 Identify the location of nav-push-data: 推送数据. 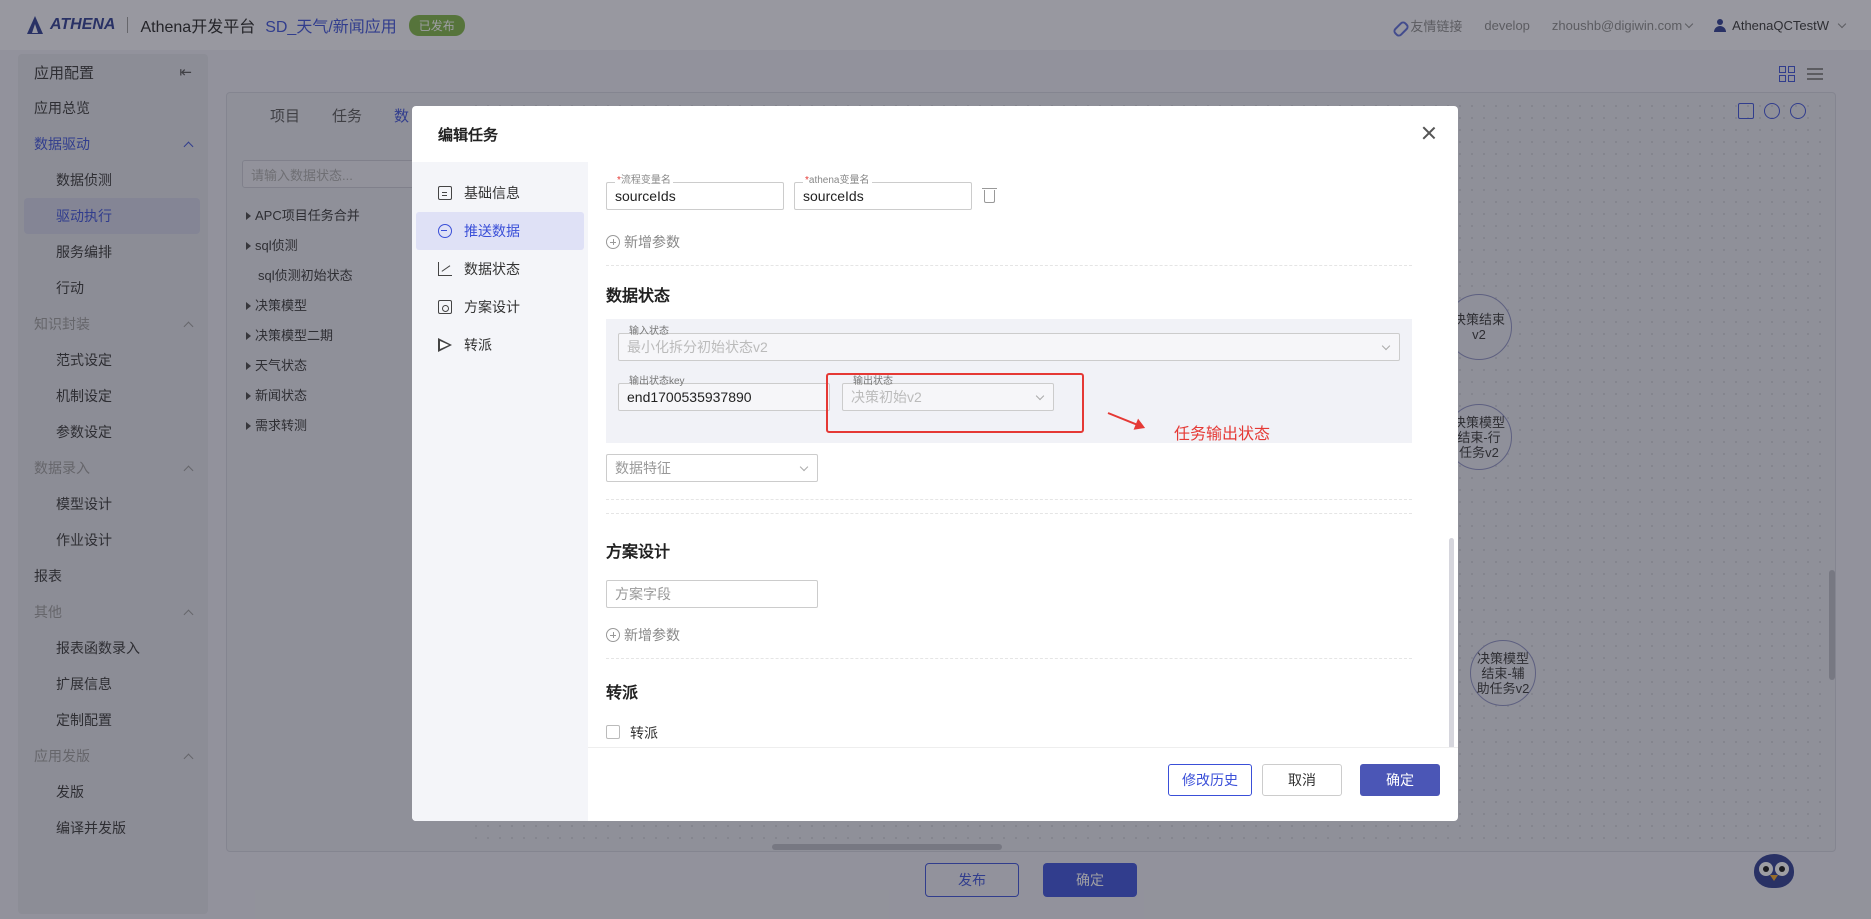
(500, 231).